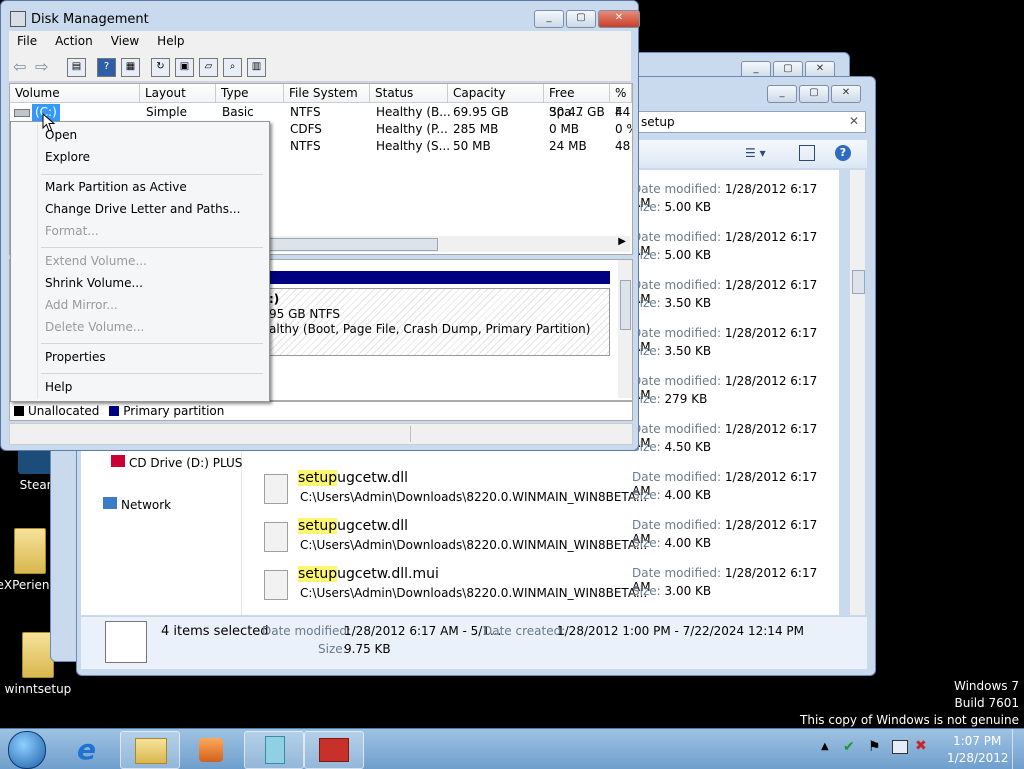 This screenshot has height=769, width=1024. What do you see at coordinates (921, 746) in the screenshot?
I see `volume-muted-icon: ✖` at bounding box center [921, 746].